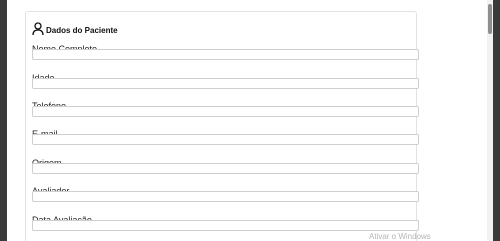 This screenshot has width=500, height=241. I want to click on nome-completo-input, so click(225, 54).